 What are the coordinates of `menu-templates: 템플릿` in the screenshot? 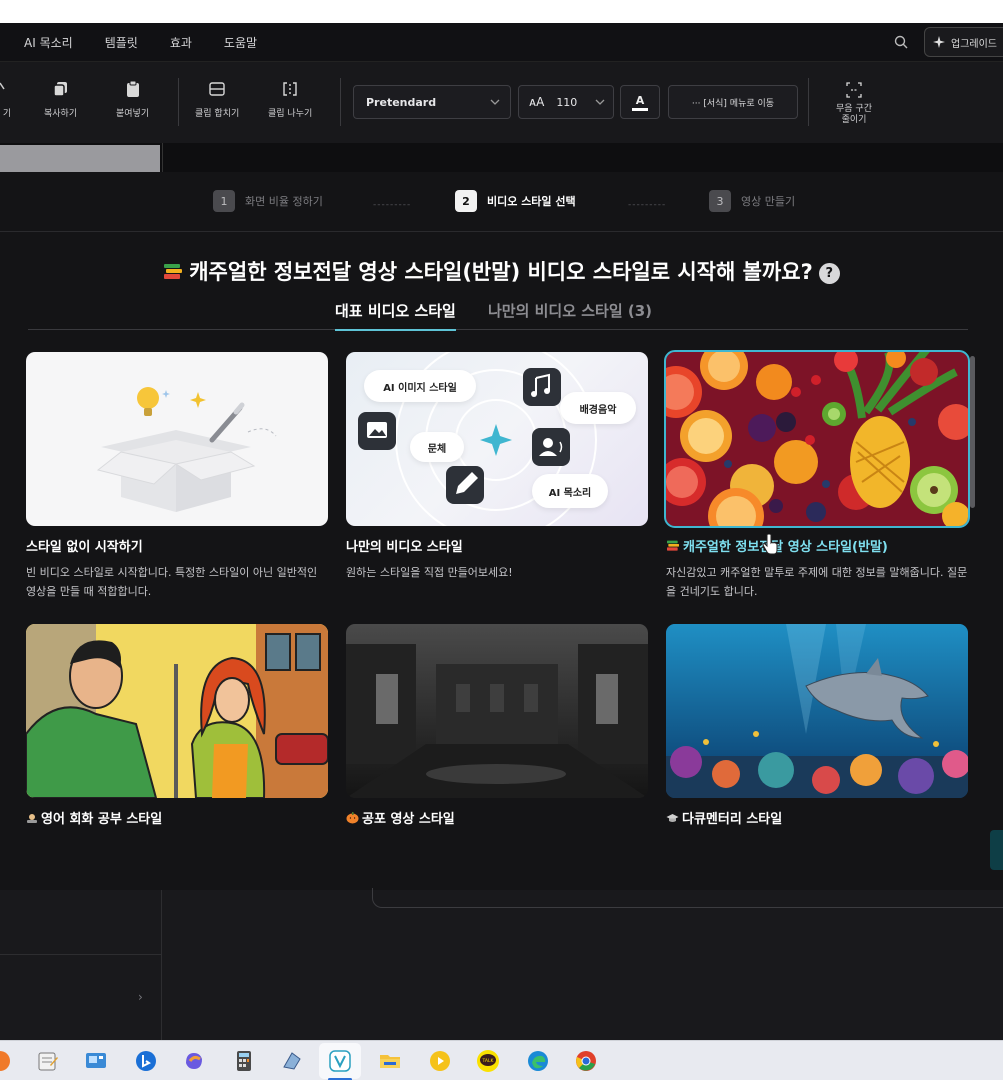 It's located at (121, 42).